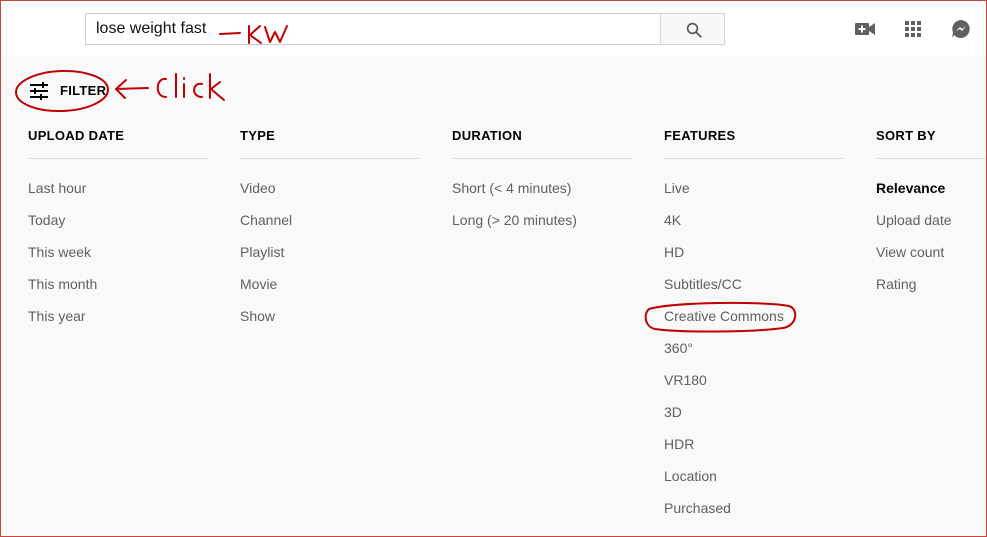 The width and height of the screenshot is (987, 537). What do you see at coordinates (754, 444) in the screenshot?
I see `filter-option-hdr: HDR` at bounding box center [754, 444].